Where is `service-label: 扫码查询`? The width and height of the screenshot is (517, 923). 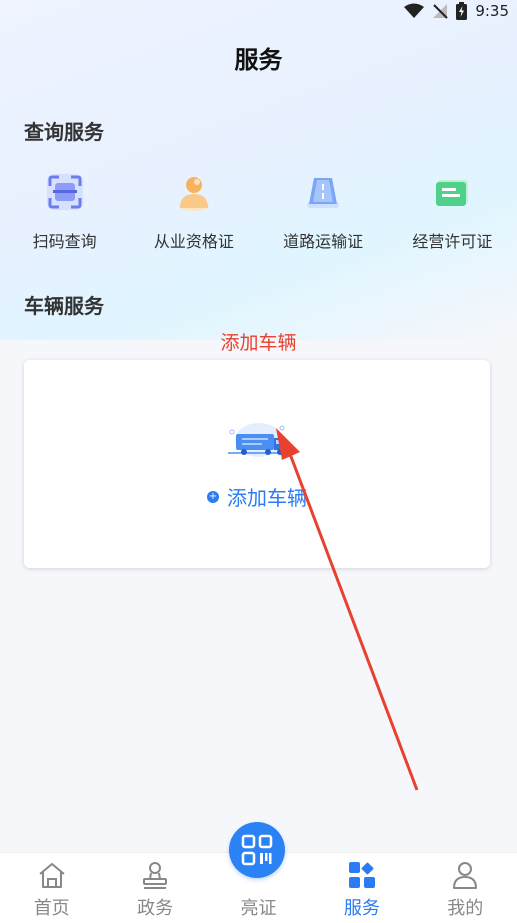
service-label: 扫码查询 is located at coordinates (64, 241).